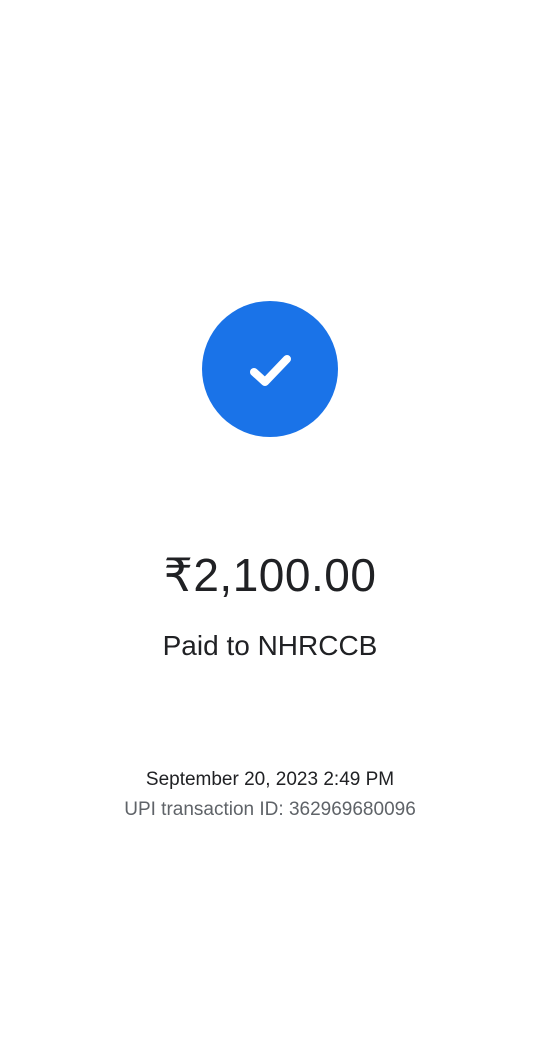 This screenshot has height=1051, width=540. Describe the element at coordinates (270, 779) in the screenshot. I see `payment-datetime: September 20, 2023 2:49 PM` at that location.